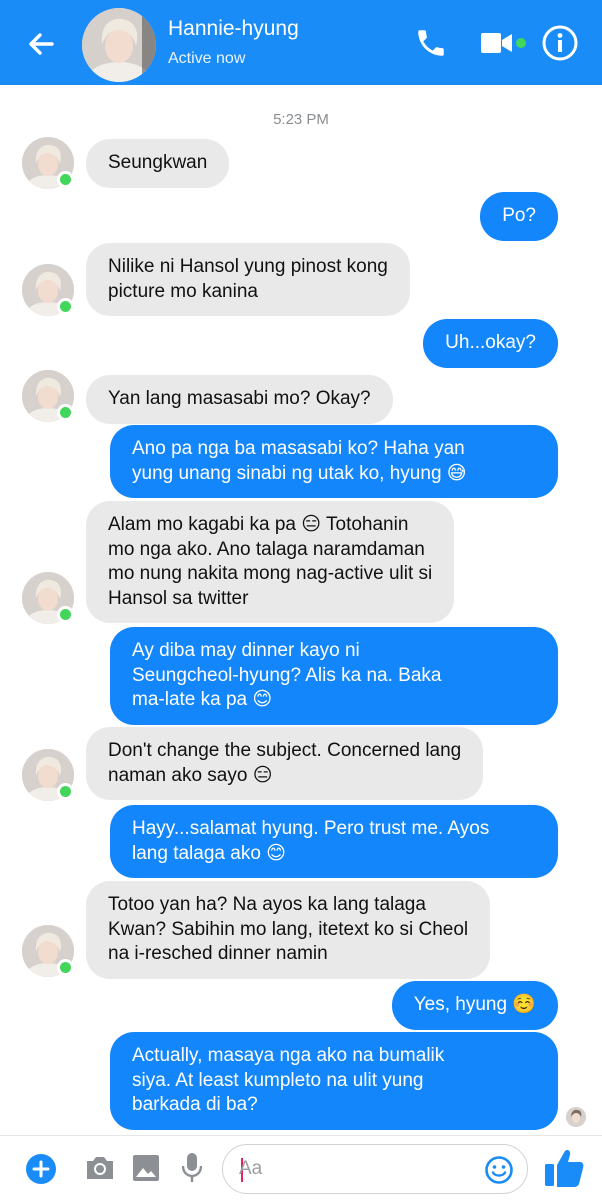  I want to click on plus-icon, so click(41, 1169).